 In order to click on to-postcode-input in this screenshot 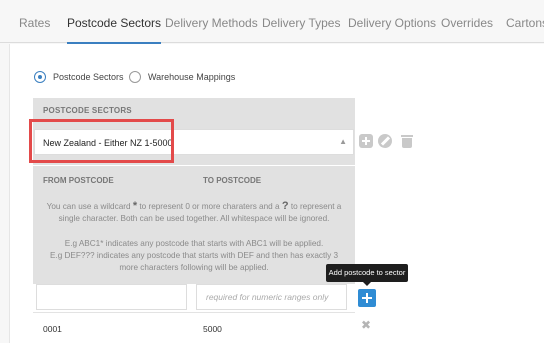, I will do `click(271, 297)`.